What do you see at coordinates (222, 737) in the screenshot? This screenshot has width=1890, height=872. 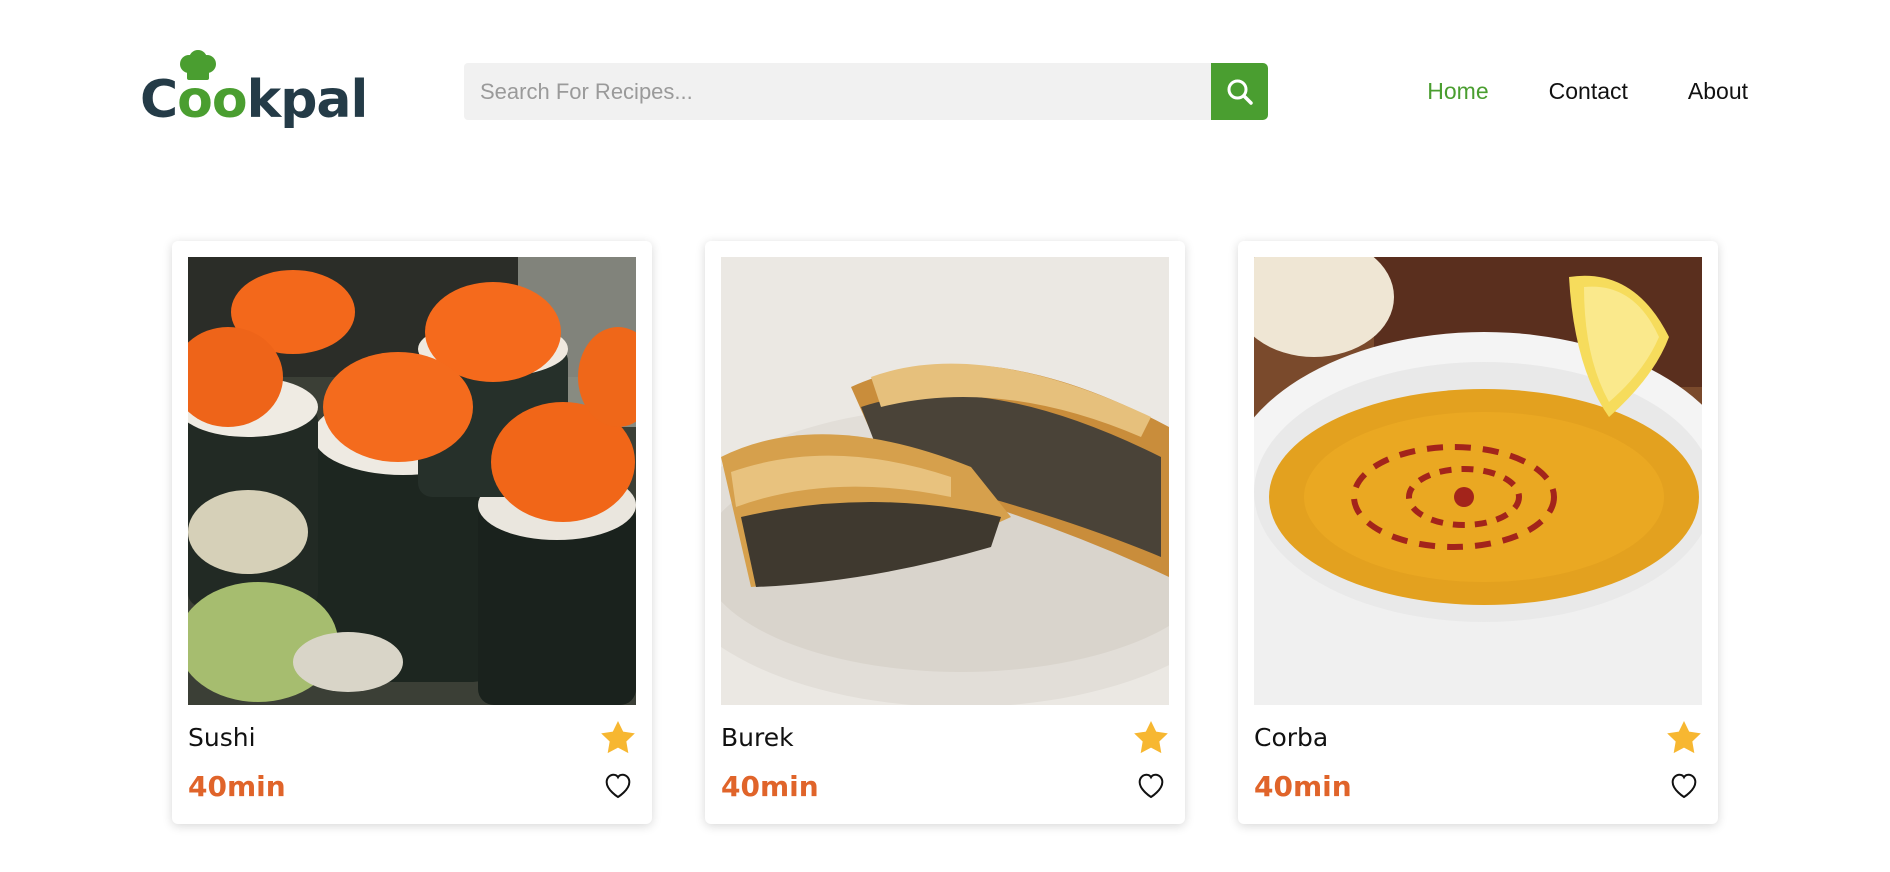 I see `recipe-title: Sushi` at bounding box center [222, 737].